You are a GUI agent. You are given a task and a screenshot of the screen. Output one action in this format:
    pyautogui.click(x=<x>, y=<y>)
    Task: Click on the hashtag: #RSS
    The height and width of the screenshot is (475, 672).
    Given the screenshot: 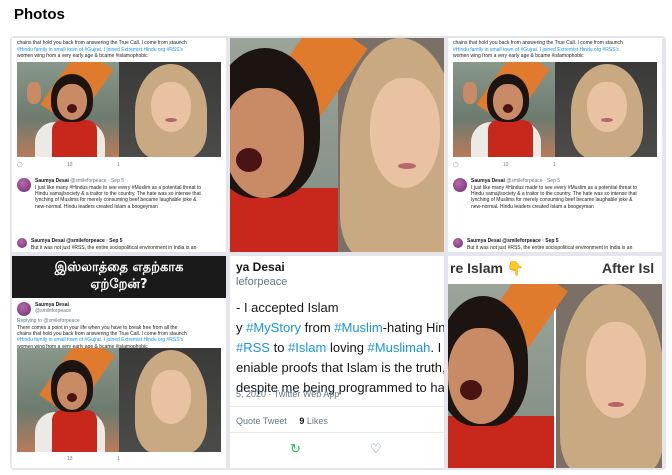 What is the action you would take?
    pyautogui.click(x=253, y=347)
    